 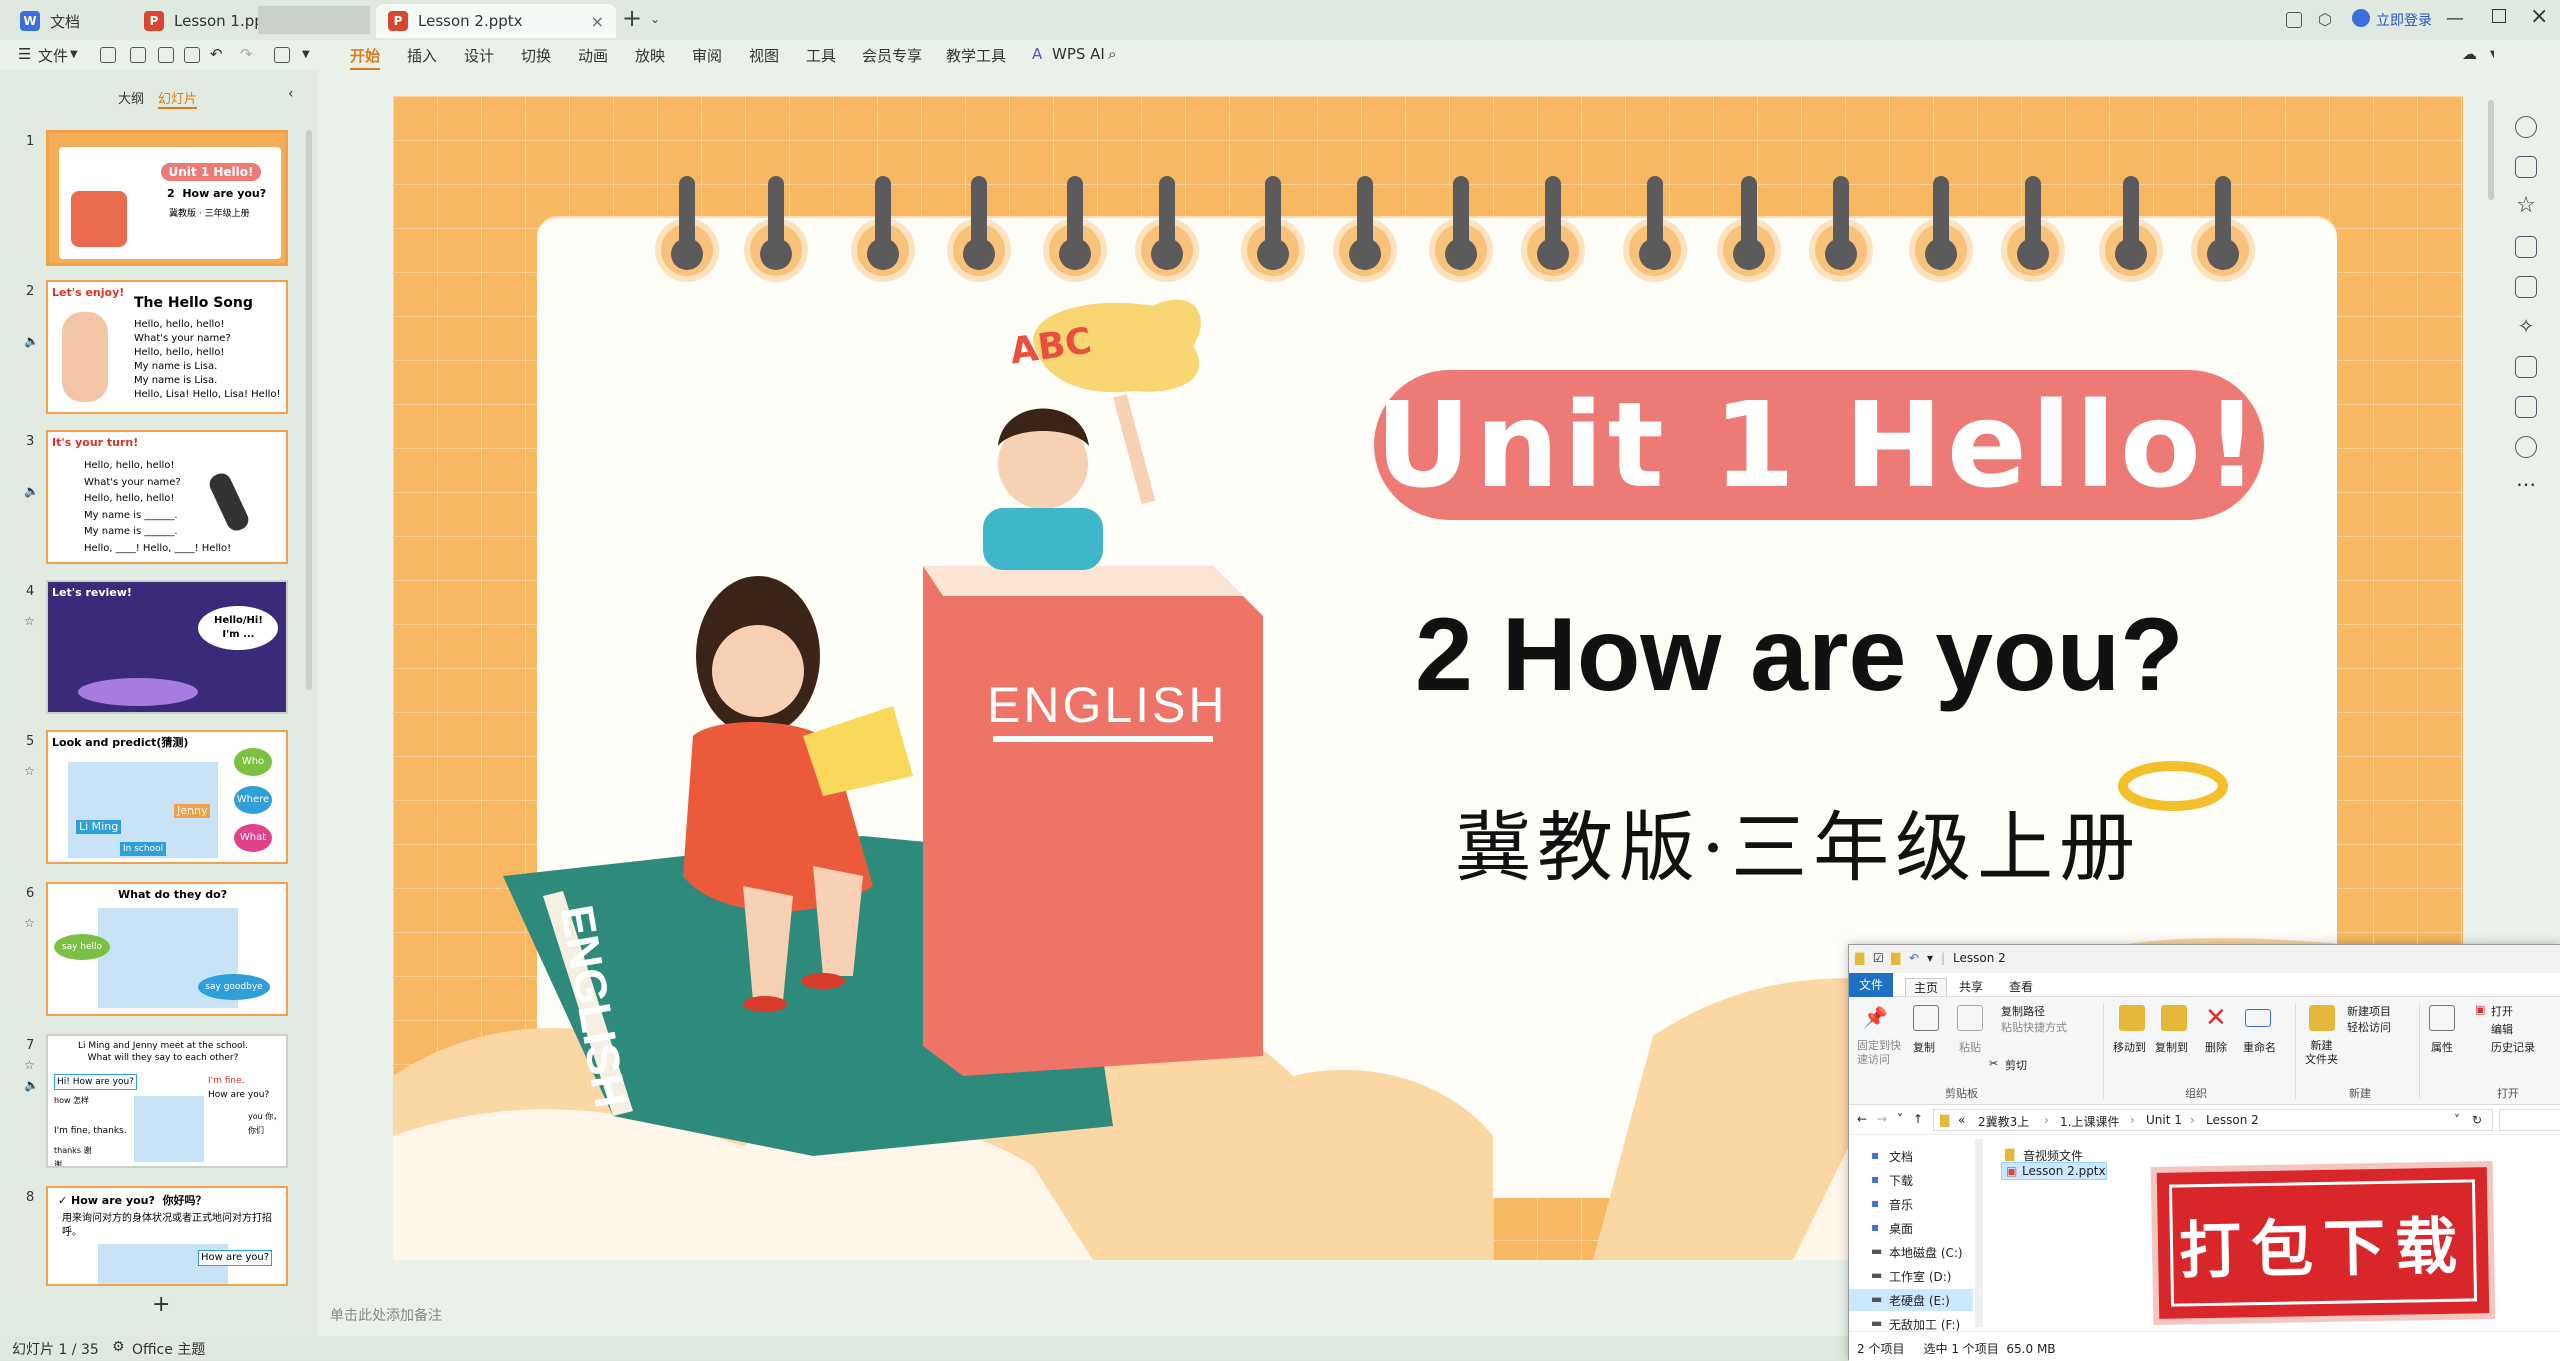 I want to click on hamburger-icon: ☰, so click(x=24, y=54).